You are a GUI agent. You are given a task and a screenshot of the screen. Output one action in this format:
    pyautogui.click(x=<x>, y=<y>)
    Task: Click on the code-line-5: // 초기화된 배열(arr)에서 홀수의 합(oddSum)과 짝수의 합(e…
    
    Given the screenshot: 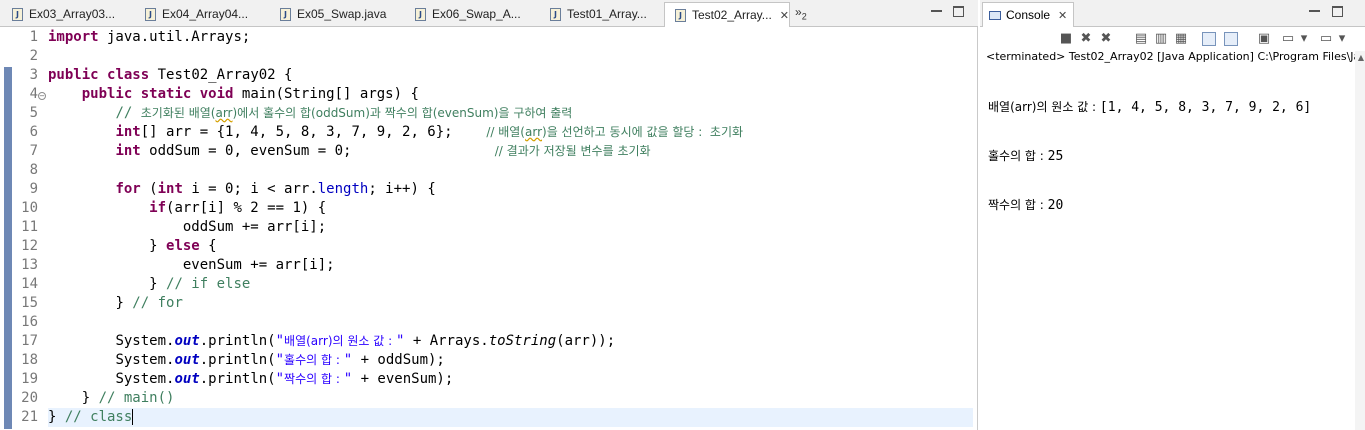 What is the action you would take?
    pyautogui.click(x=344, y=113)
    